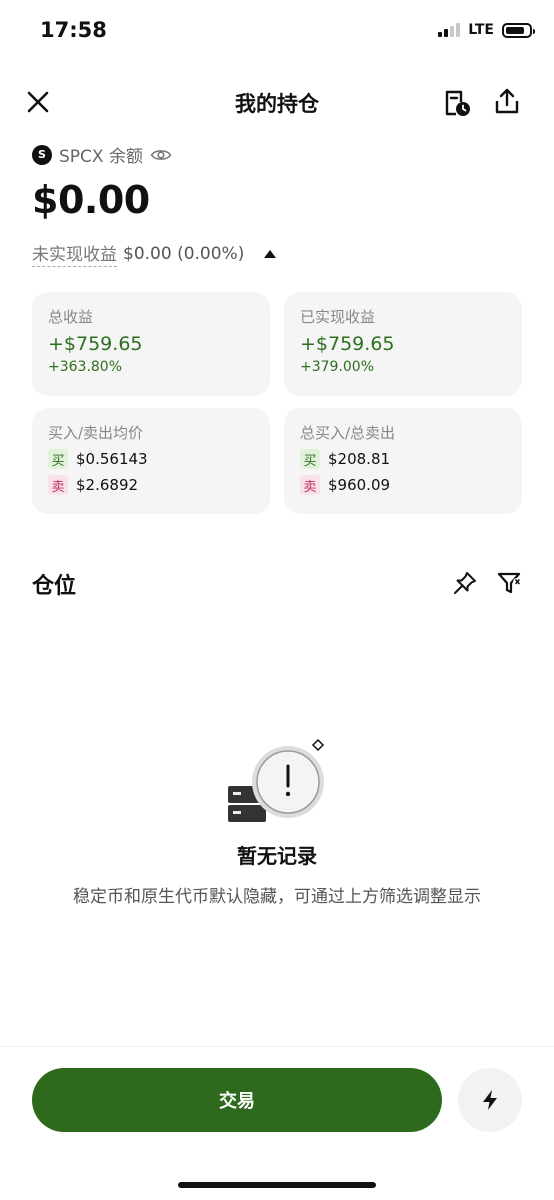 The width and height of the screenshot is (554, 1200). What do you see at coordinates (237, 1100) in the screenshot?
I see `trade-button: 交易` at bounding box center [237, 1100].